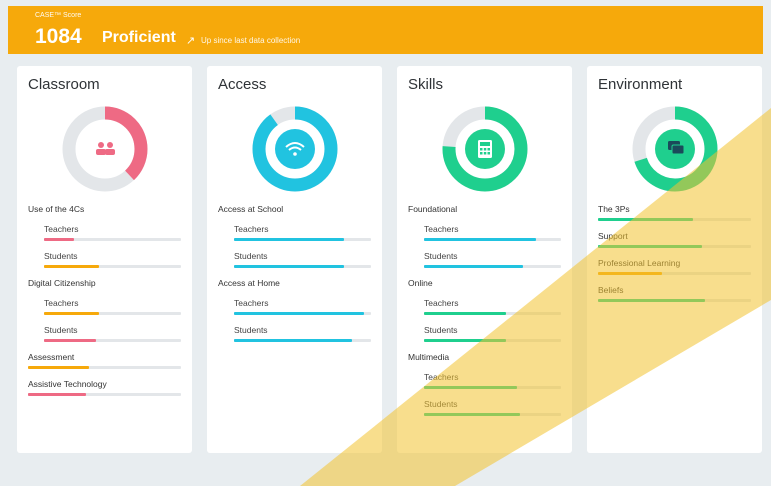  Describe the element at coordinates (611, 290) in the screenshot. I see `category-label: Beliefs` at that location.